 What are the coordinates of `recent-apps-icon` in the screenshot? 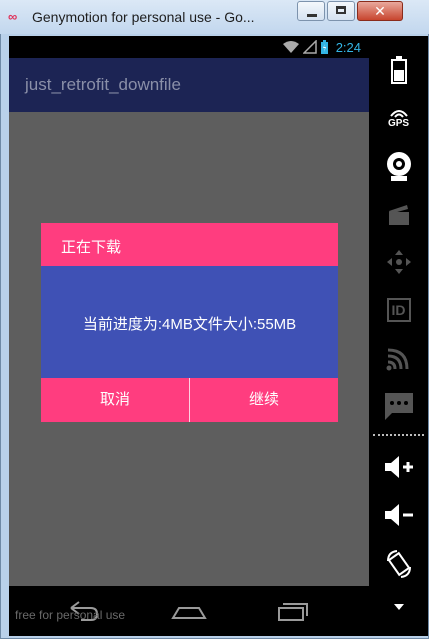 It's located at (293, 612).